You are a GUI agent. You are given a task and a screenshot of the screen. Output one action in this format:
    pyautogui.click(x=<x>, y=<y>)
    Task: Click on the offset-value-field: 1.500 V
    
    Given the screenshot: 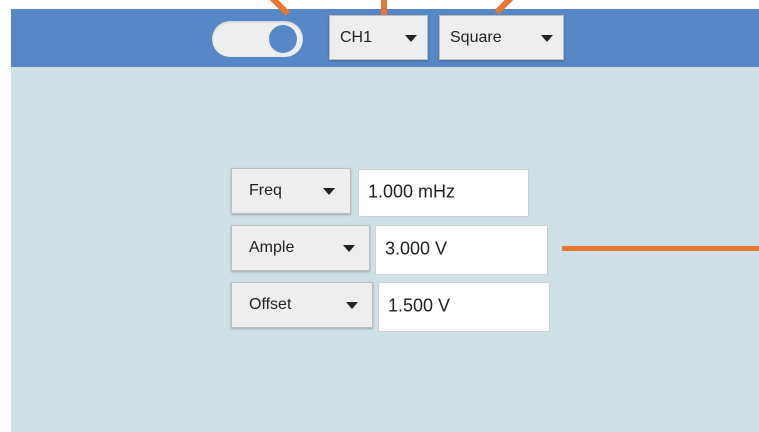 What is the action you would take?
    pyautogui.click(x=464, y=307)
    